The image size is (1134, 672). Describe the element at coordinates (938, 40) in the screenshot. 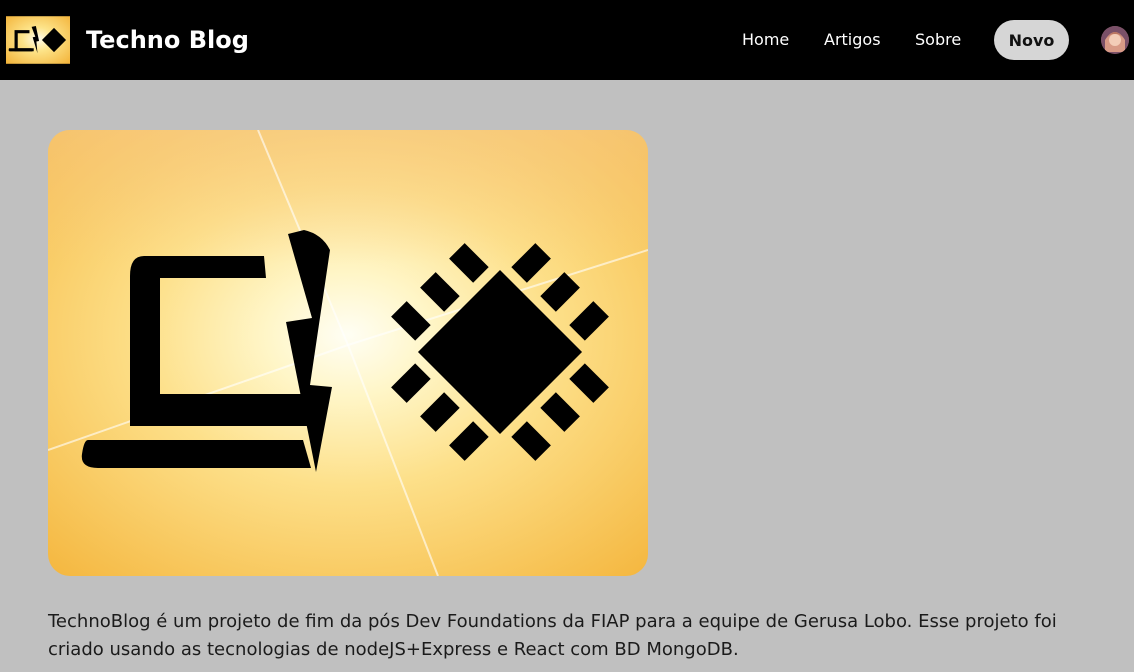

I see `nav-link-about: Sobre` at that location.